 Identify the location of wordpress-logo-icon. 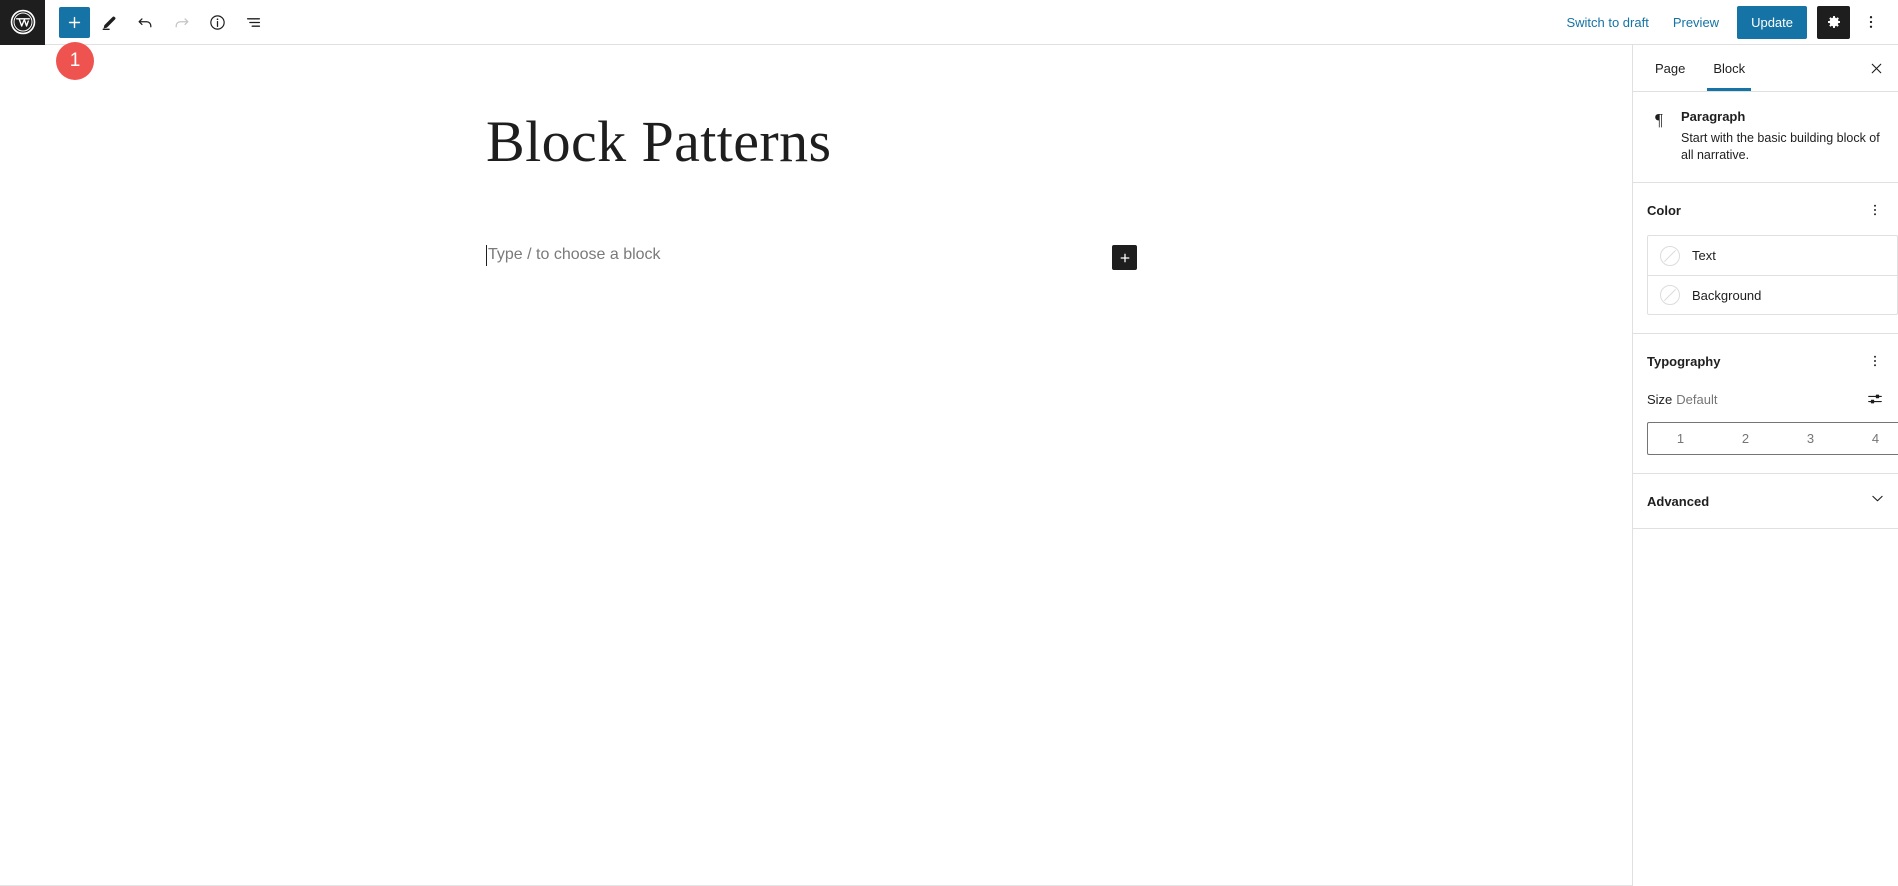
(22, 22).